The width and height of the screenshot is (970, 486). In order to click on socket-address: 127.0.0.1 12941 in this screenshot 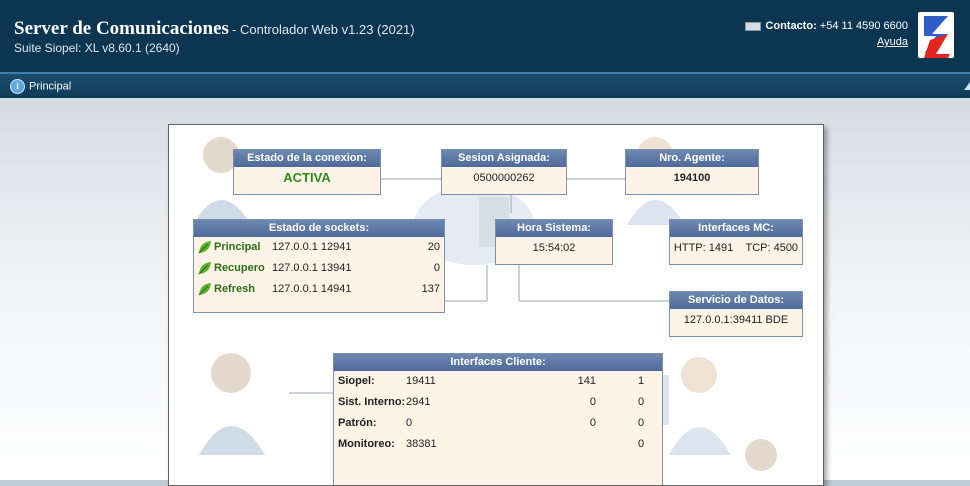, I will do `click(312, 247)`.